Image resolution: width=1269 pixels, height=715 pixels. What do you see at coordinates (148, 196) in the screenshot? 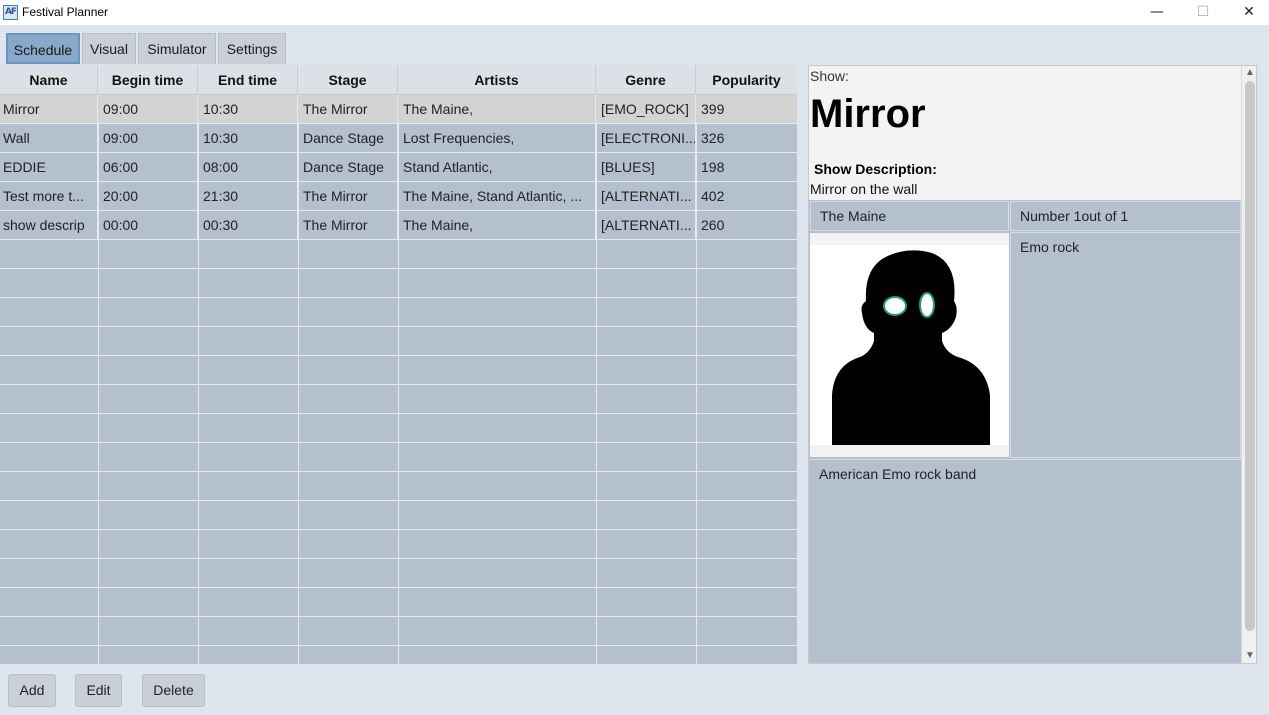
I see `cell-begin-time: 20:00` at bounding box center [148, 196].